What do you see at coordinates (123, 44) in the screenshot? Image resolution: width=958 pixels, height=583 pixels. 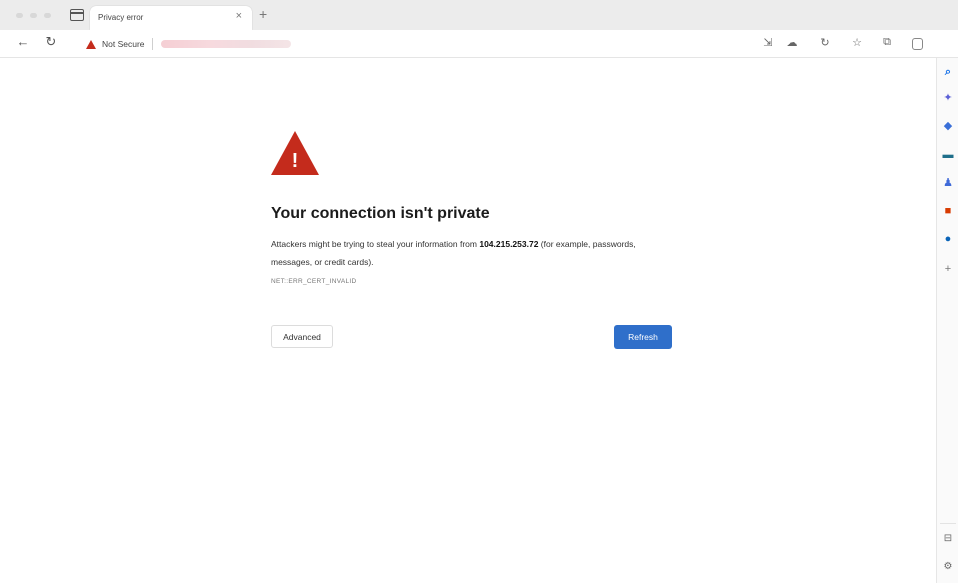 I see `not-secure-label: Not Secure` at bounding box center [123, 44].